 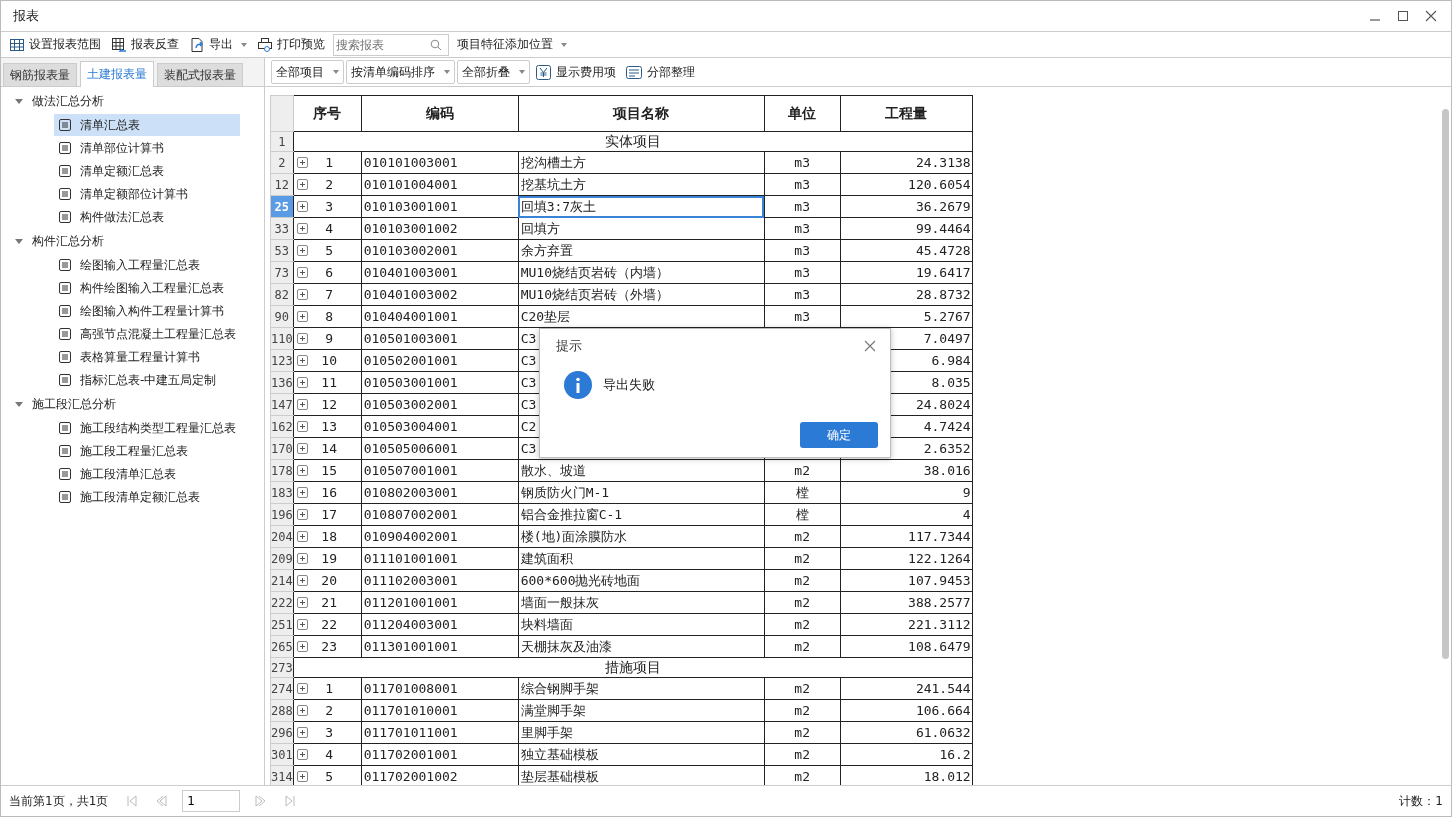 What do you see at coordinates (329, 184) in the screenshot?
I see `table-cell-text: 2` at bounding box center [329, 184].